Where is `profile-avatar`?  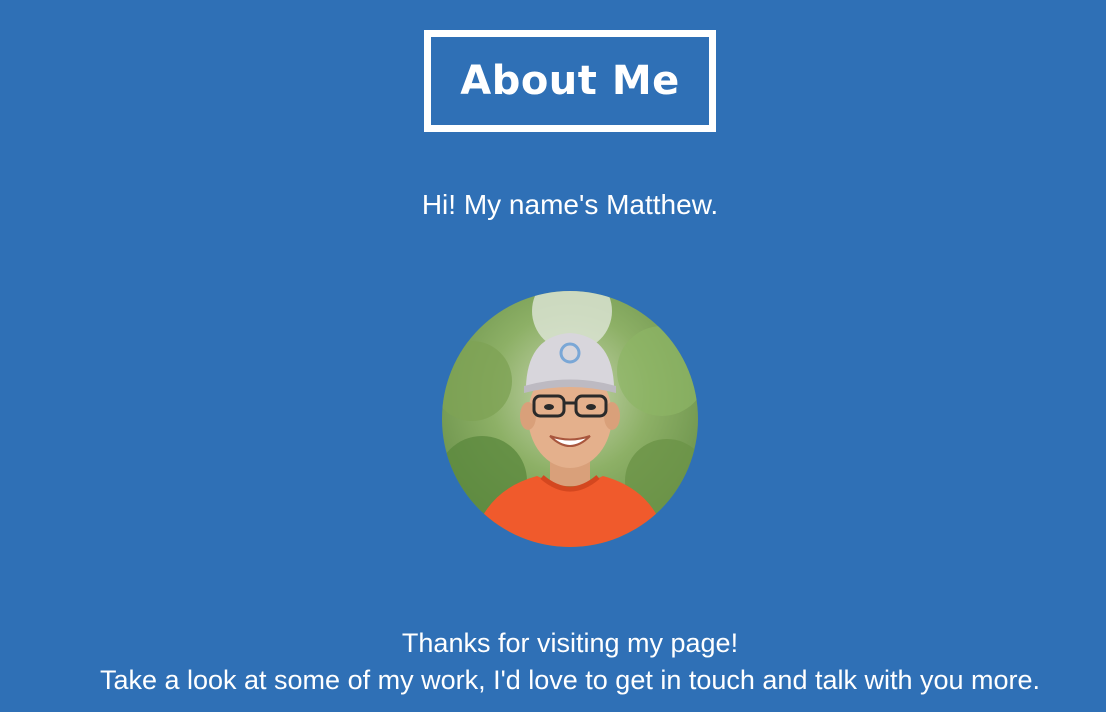 profile-avatar is located at coordinates (570, 419).